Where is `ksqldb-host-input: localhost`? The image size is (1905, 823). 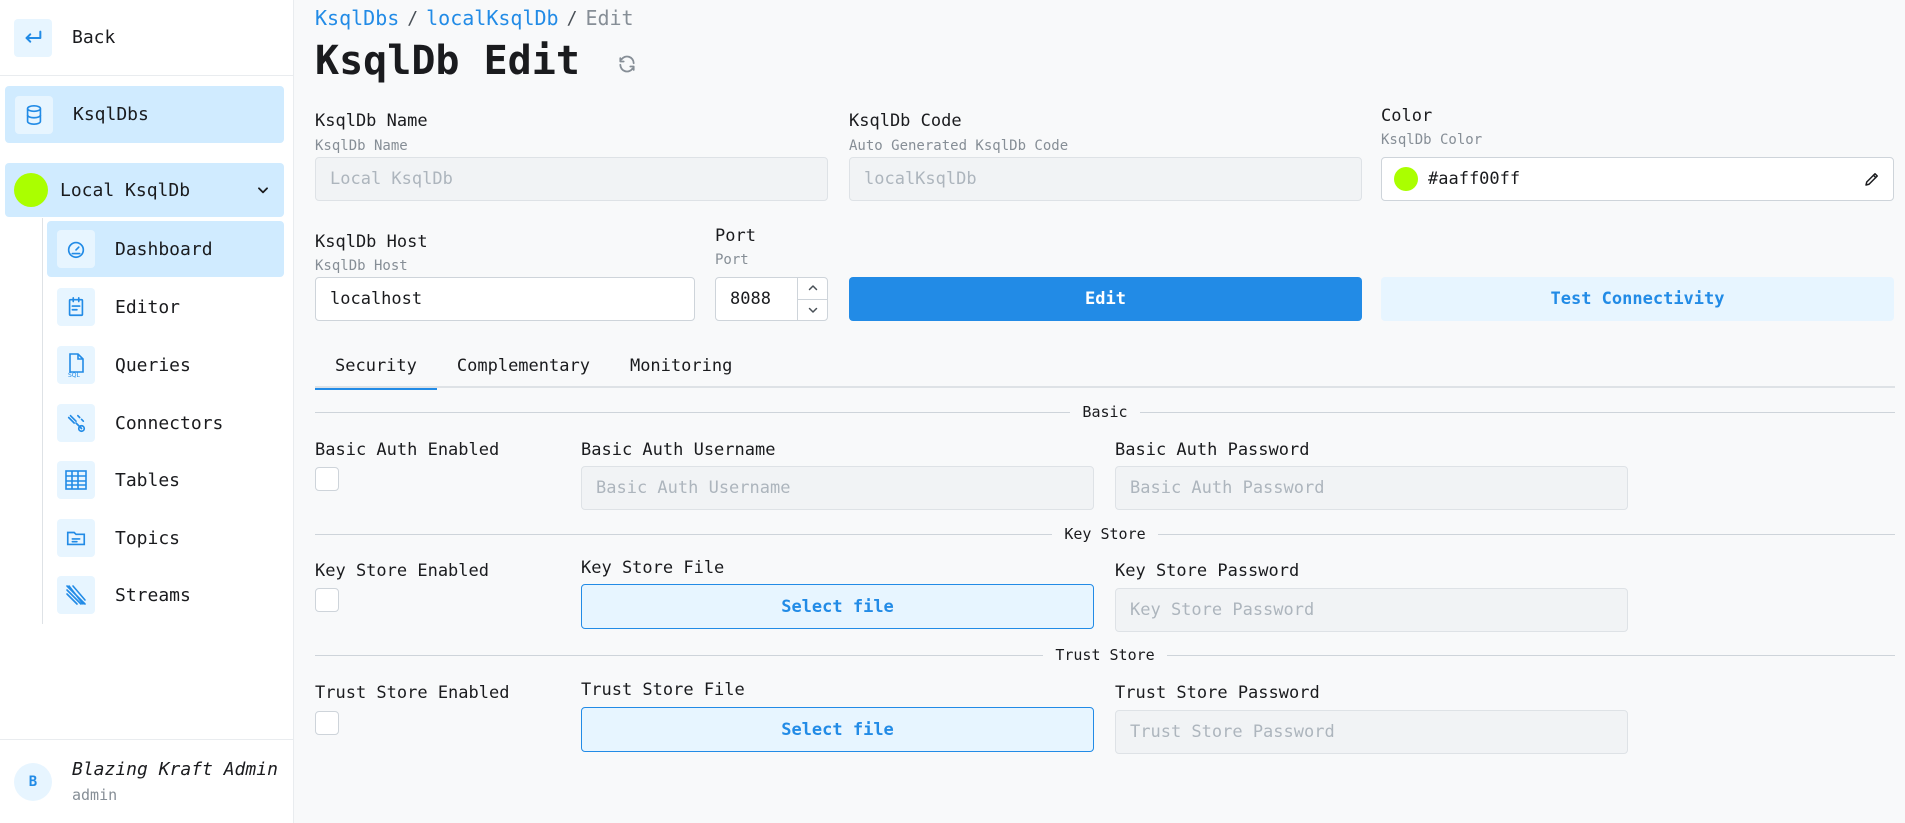
ksqldb-host-input: localhost is located at coordinates (505, 299).